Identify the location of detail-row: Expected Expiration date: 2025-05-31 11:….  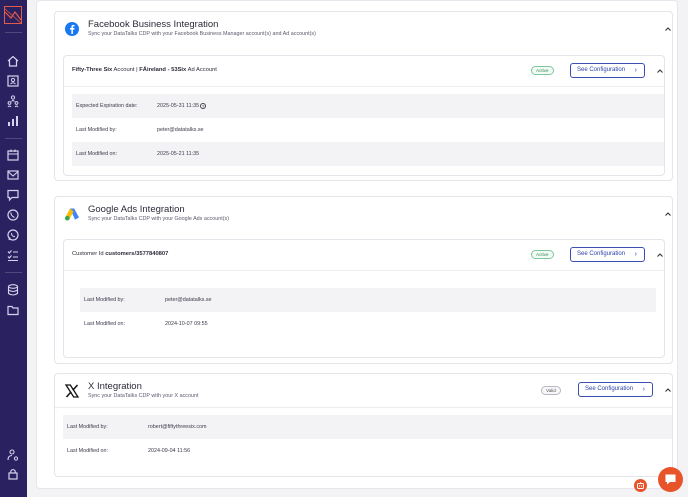
(368, 106).